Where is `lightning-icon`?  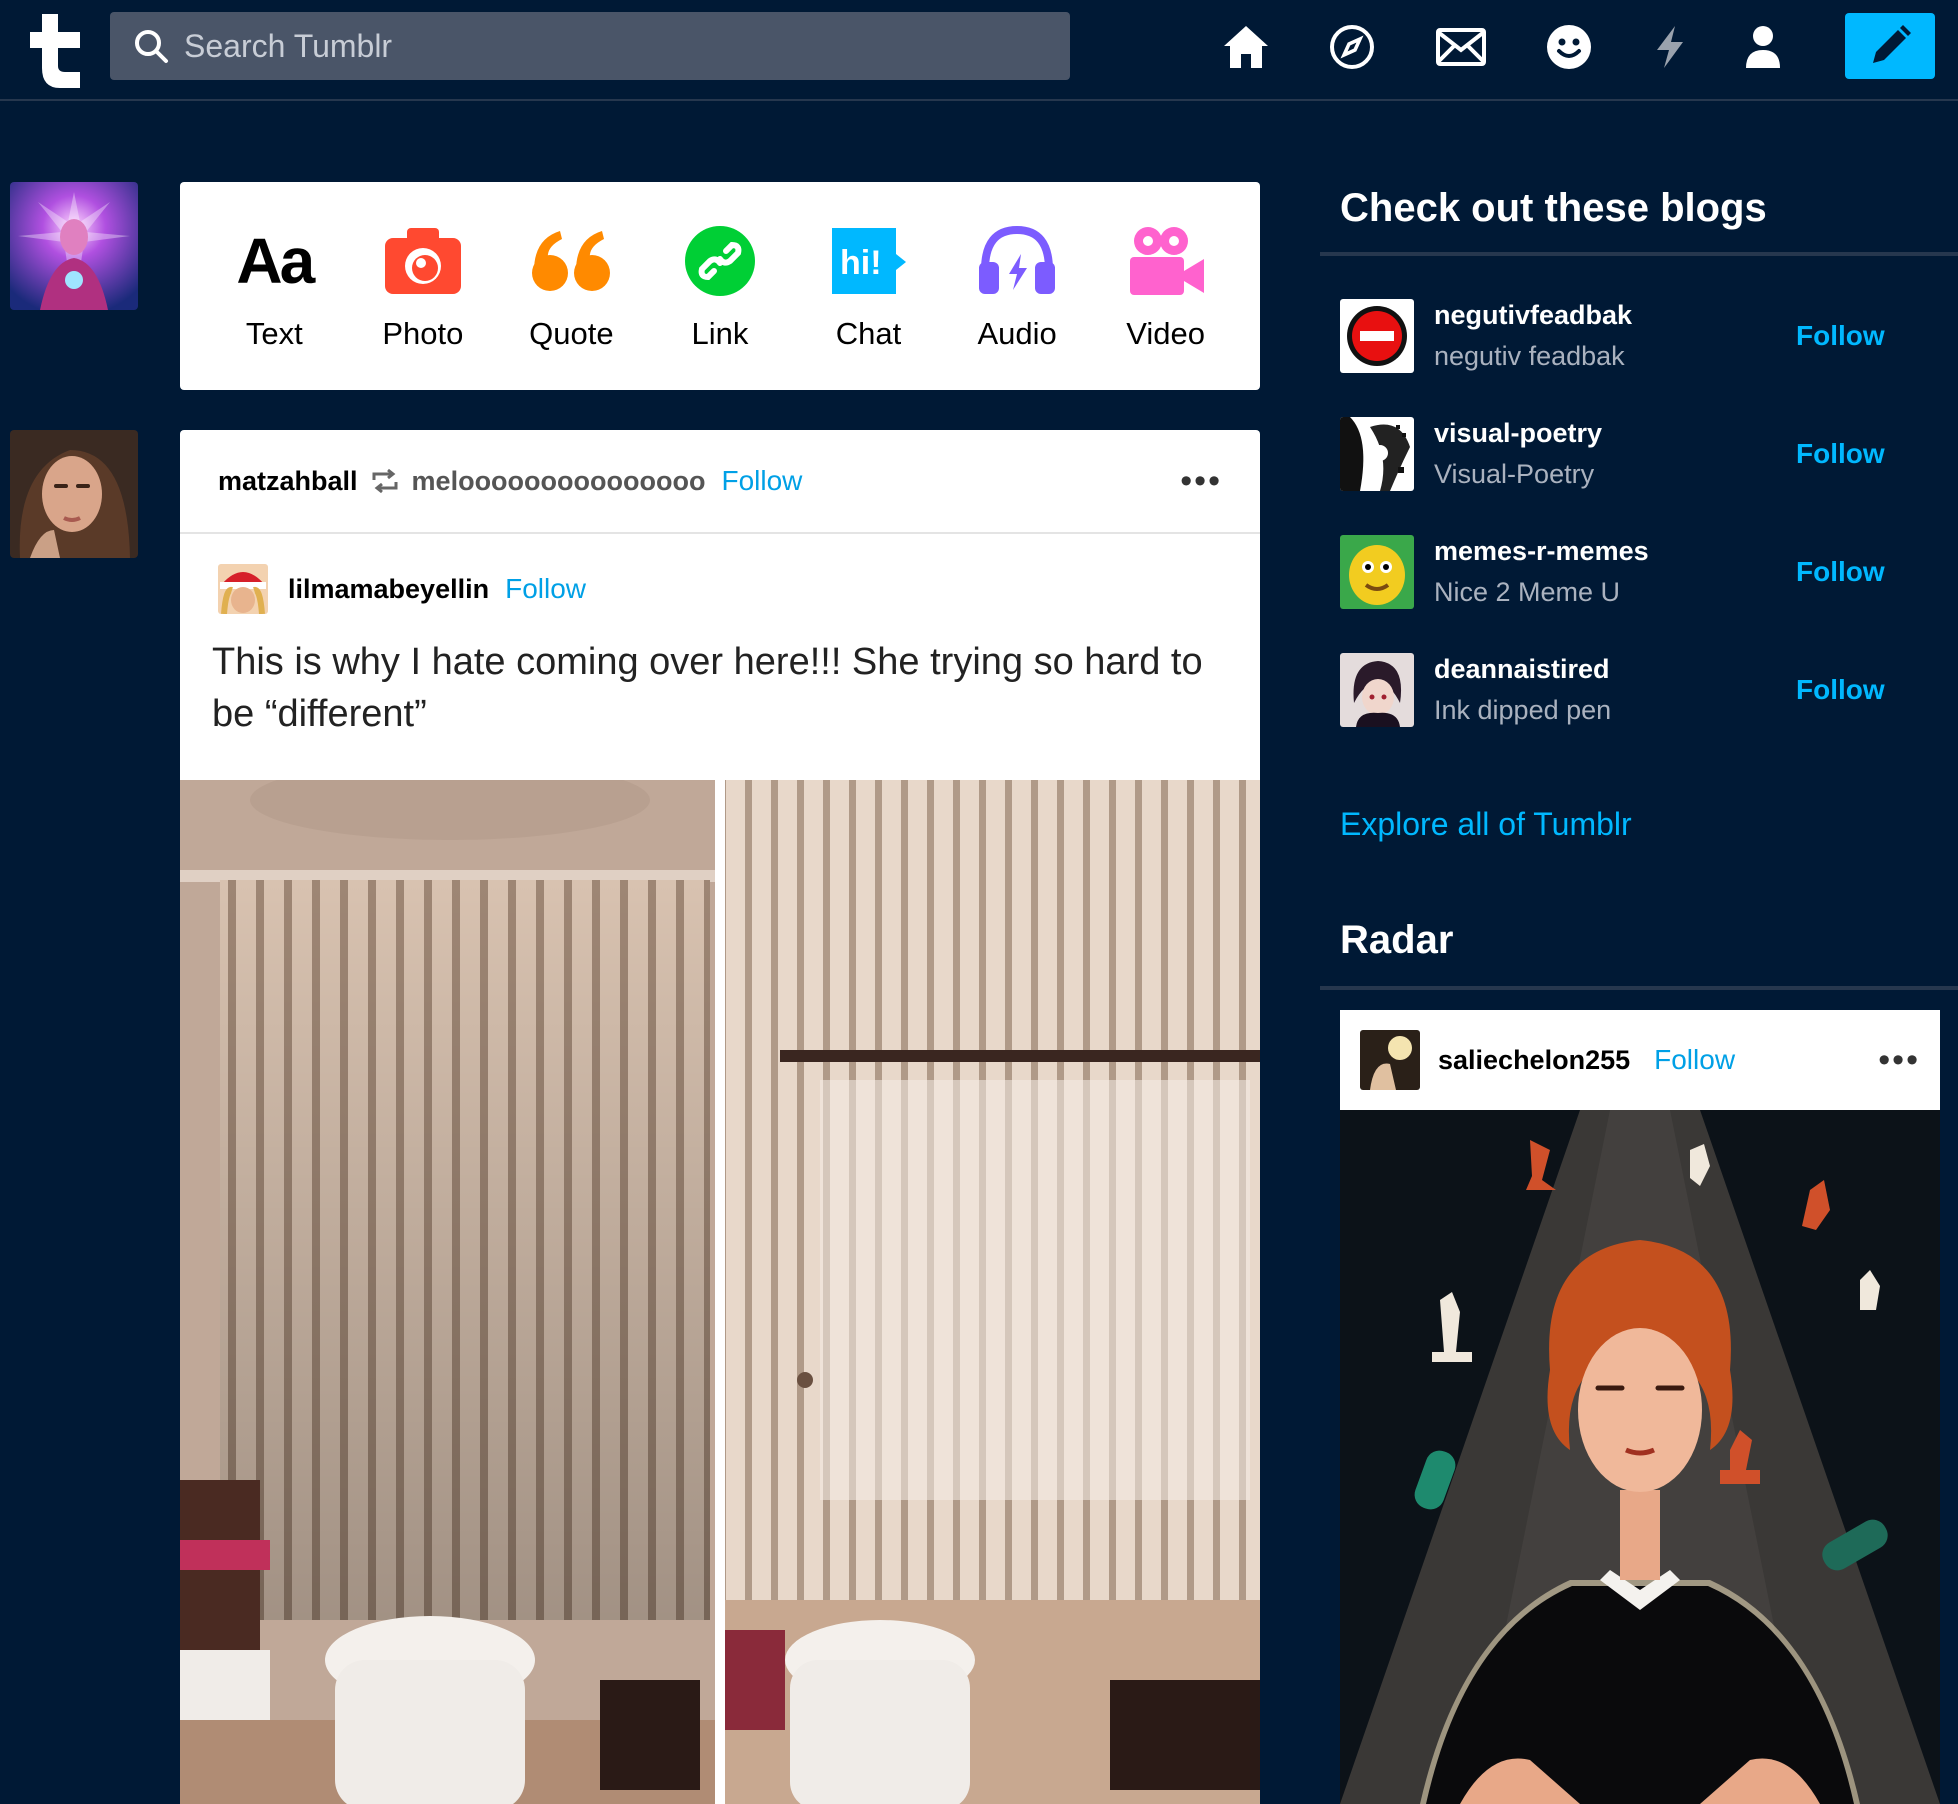
lightning-icon is located at coordinates (1670, 47).